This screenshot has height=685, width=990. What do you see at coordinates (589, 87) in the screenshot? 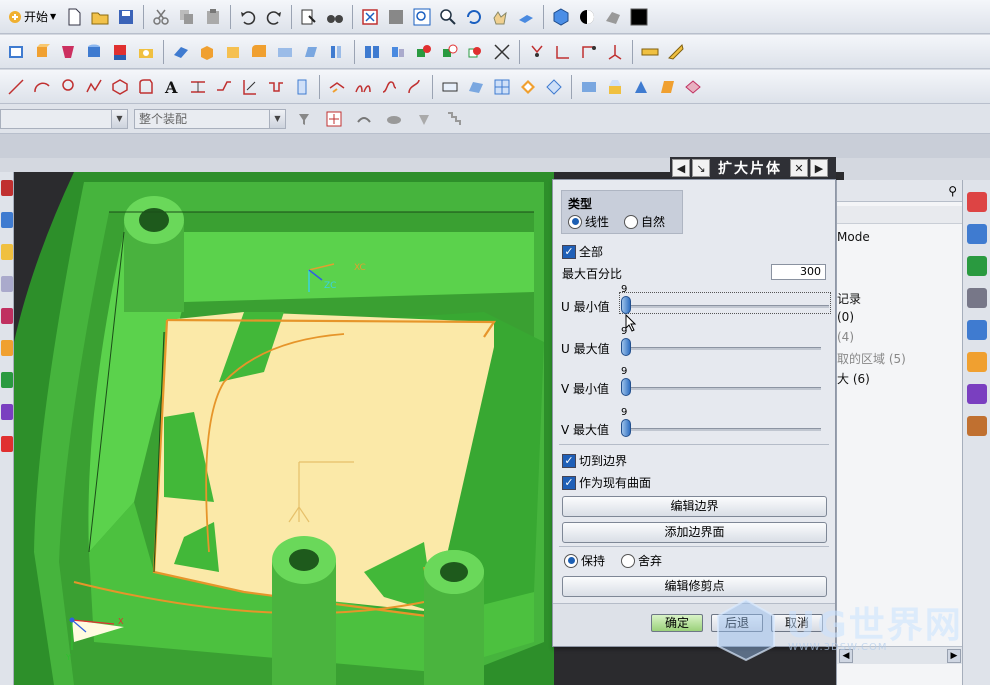
I see `extension-icon` at bounding box center [589, 87].